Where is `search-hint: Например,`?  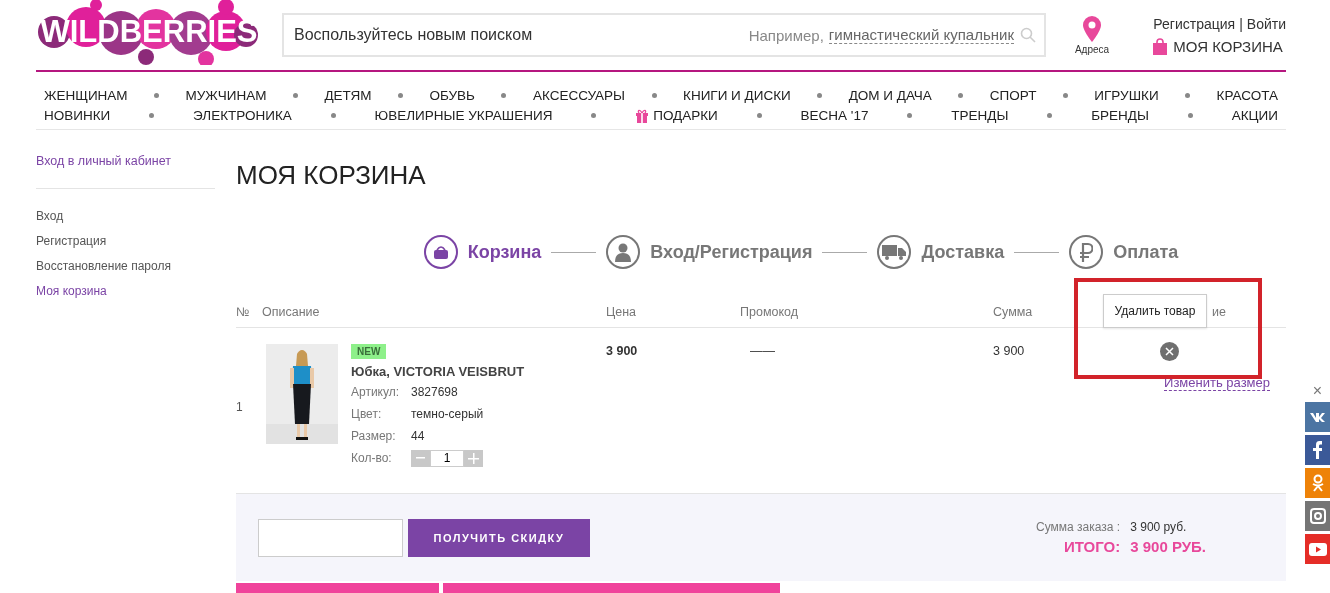
search-hint: Например, is located at coordinates (786, 35).